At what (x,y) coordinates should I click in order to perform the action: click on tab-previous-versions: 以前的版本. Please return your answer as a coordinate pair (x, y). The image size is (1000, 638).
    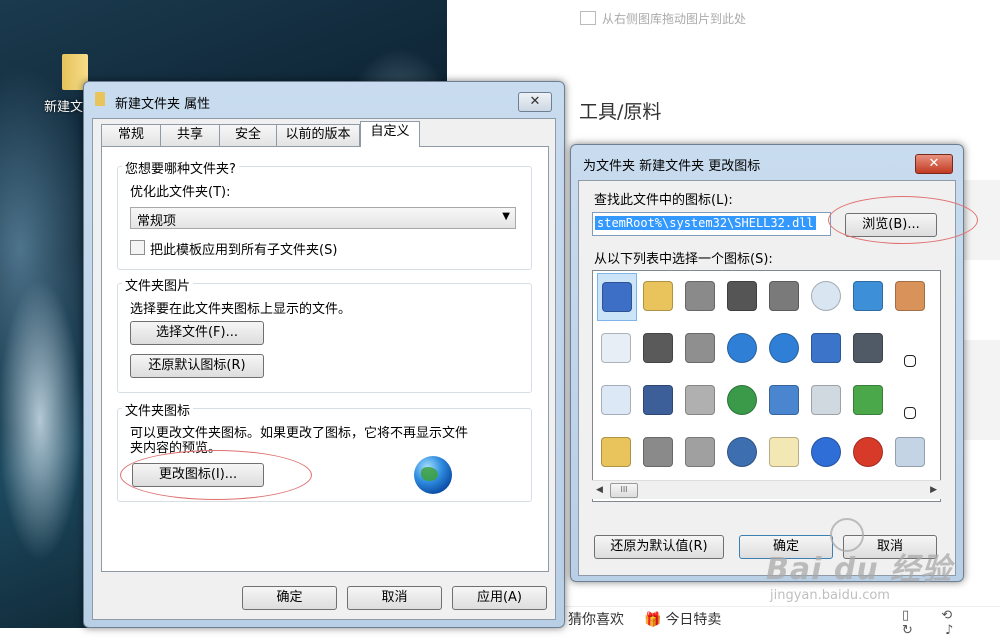
    Looking at the image, I should click on (318, 135).